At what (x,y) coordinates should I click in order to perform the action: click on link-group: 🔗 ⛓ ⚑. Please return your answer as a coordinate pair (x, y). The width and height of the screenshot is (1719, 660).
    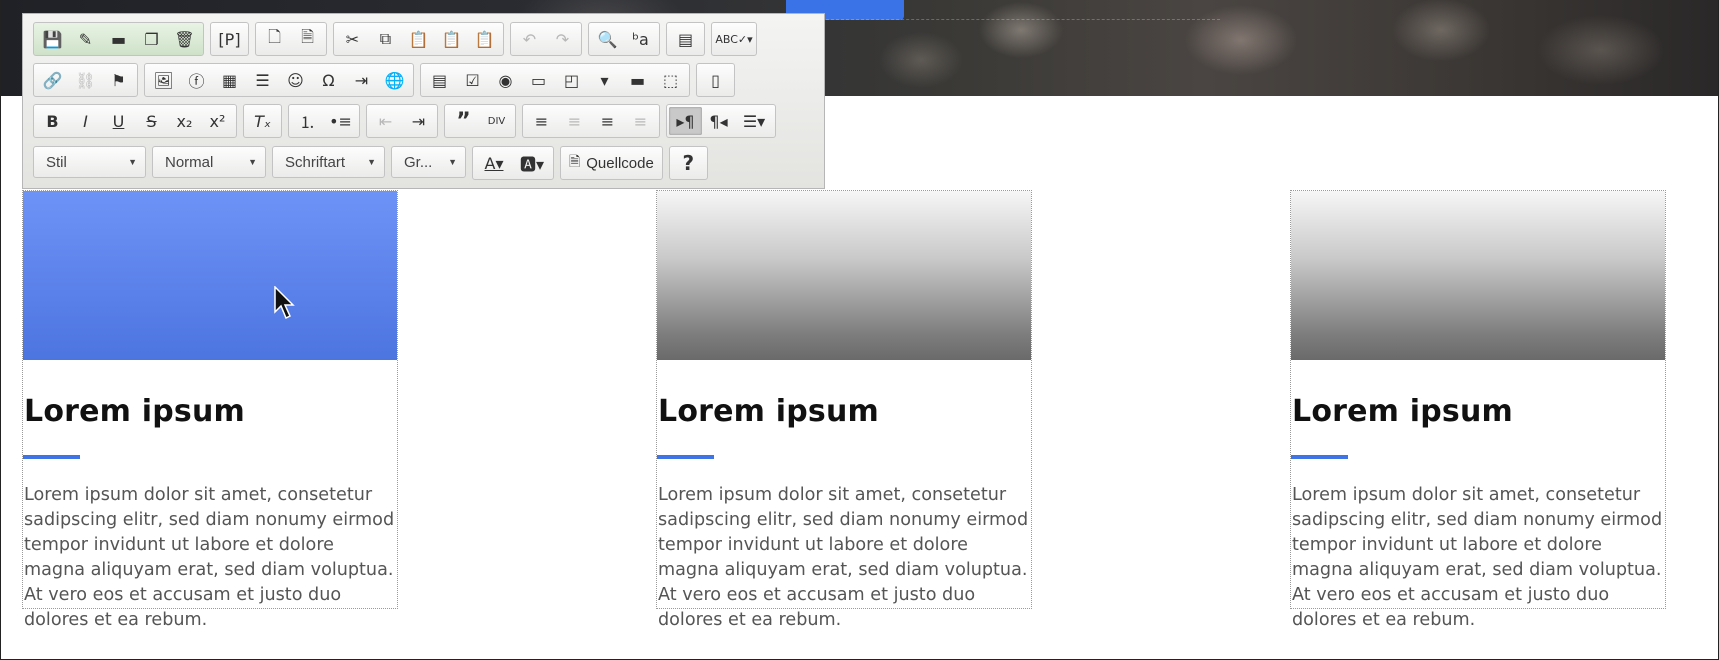
    Looking at the image, I should click on (85, 80).